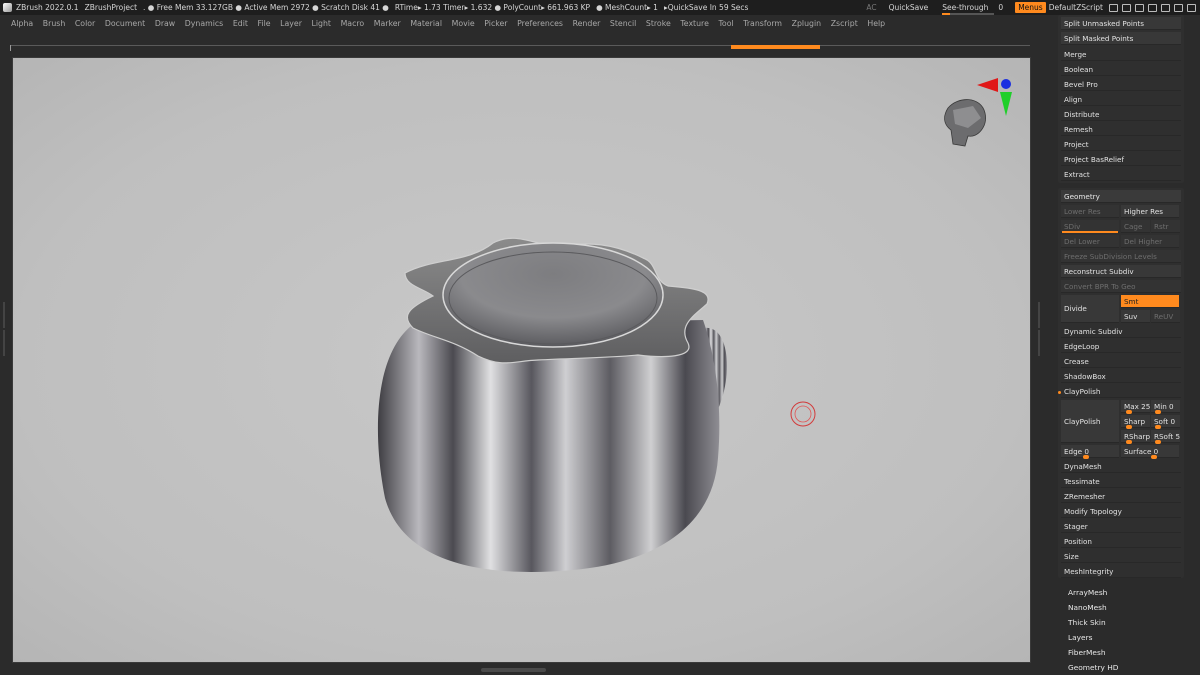 The height and width of the screenshot is (675, 1200). I want to click on menu-texture: Texture, so click(694, 23).